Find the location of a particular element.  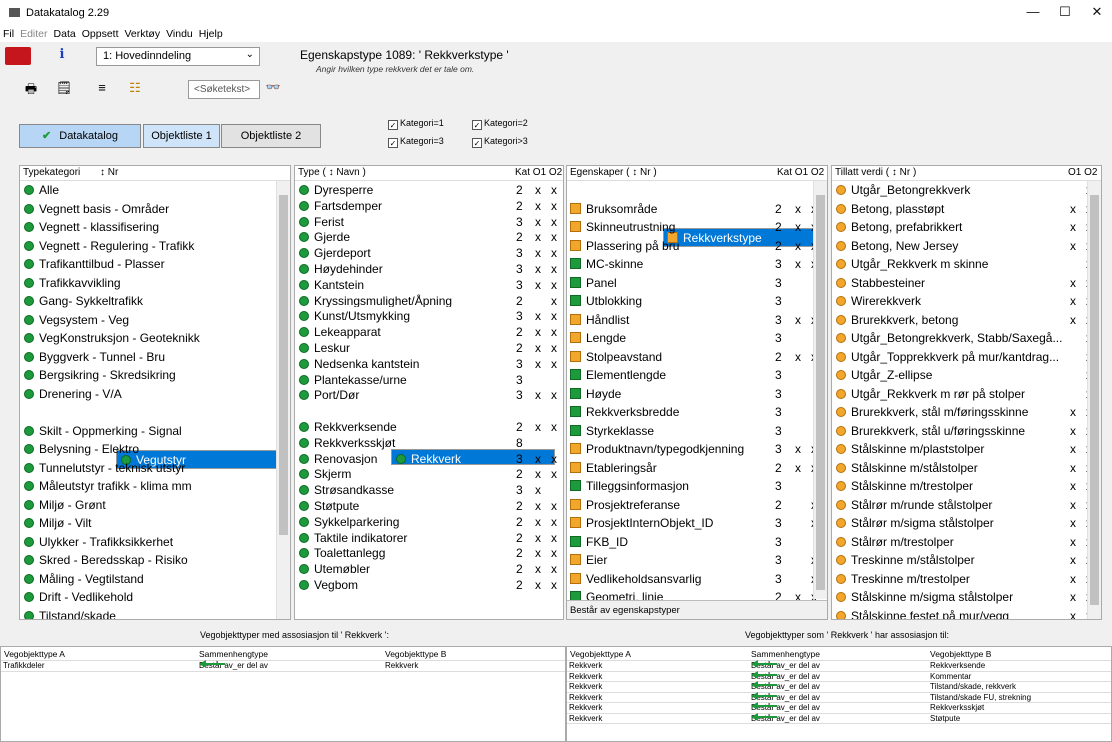

assoc-row: Rekkverk Består av_er del av Kommentar is located at coordinates (839, 676).